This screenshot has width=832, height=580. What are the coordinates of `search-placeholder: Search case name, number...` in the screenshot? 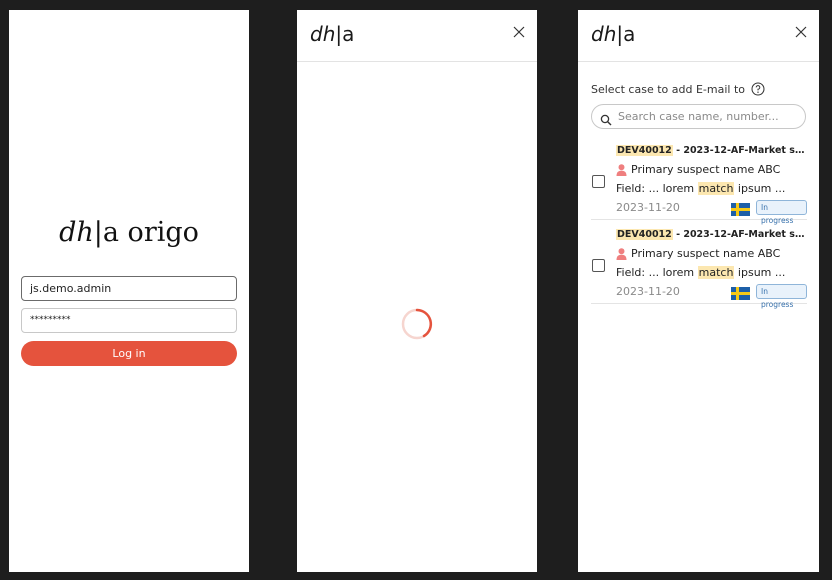 It's located at (698, 116).